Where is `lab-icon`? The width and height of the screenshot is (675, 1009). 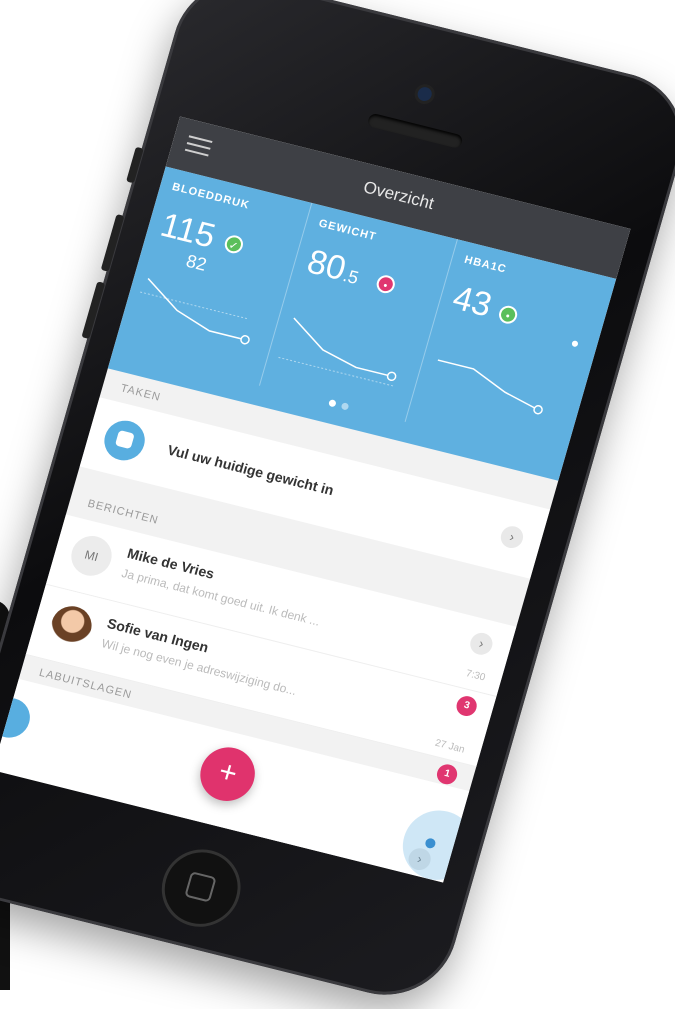
lab-icon is located at coordinates (17, 717).